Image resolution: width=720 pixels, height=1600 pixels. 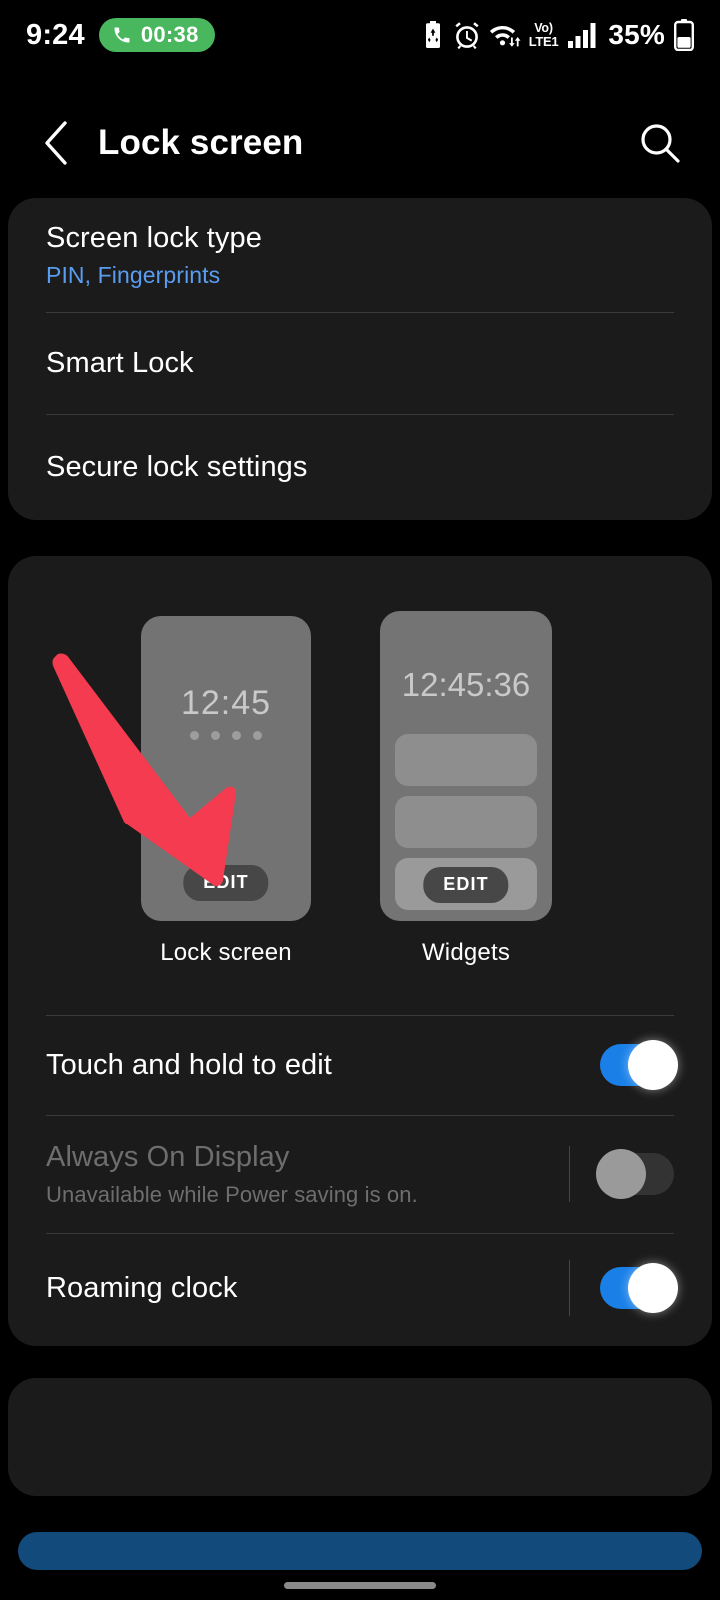 I want to click on screen-lock-type-title: Screen lock type, so click(x=154, y=237).